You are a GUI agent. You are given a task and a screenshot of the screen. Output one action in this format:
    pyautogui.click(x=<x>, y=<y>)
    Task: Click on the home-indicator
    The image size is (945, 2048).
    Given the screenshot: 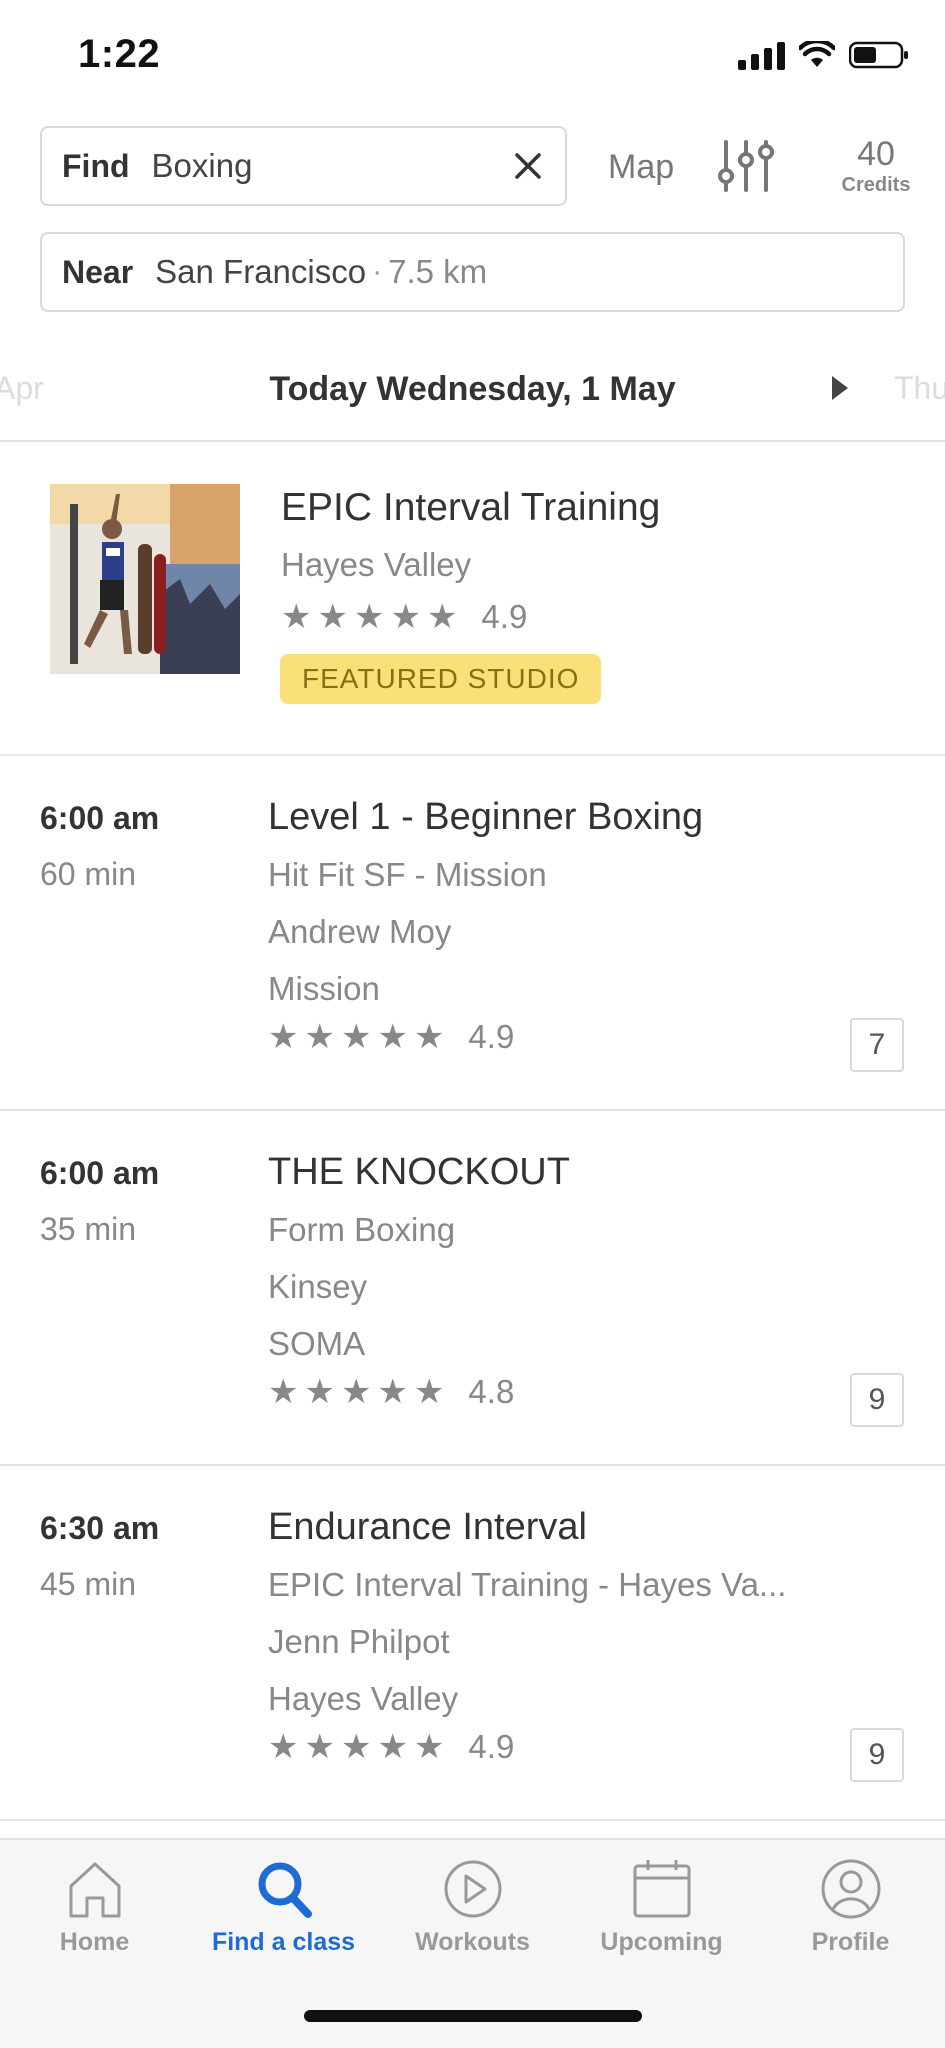 What is the action you would take?
    pyautogui.click(x=473, y=2016)
    